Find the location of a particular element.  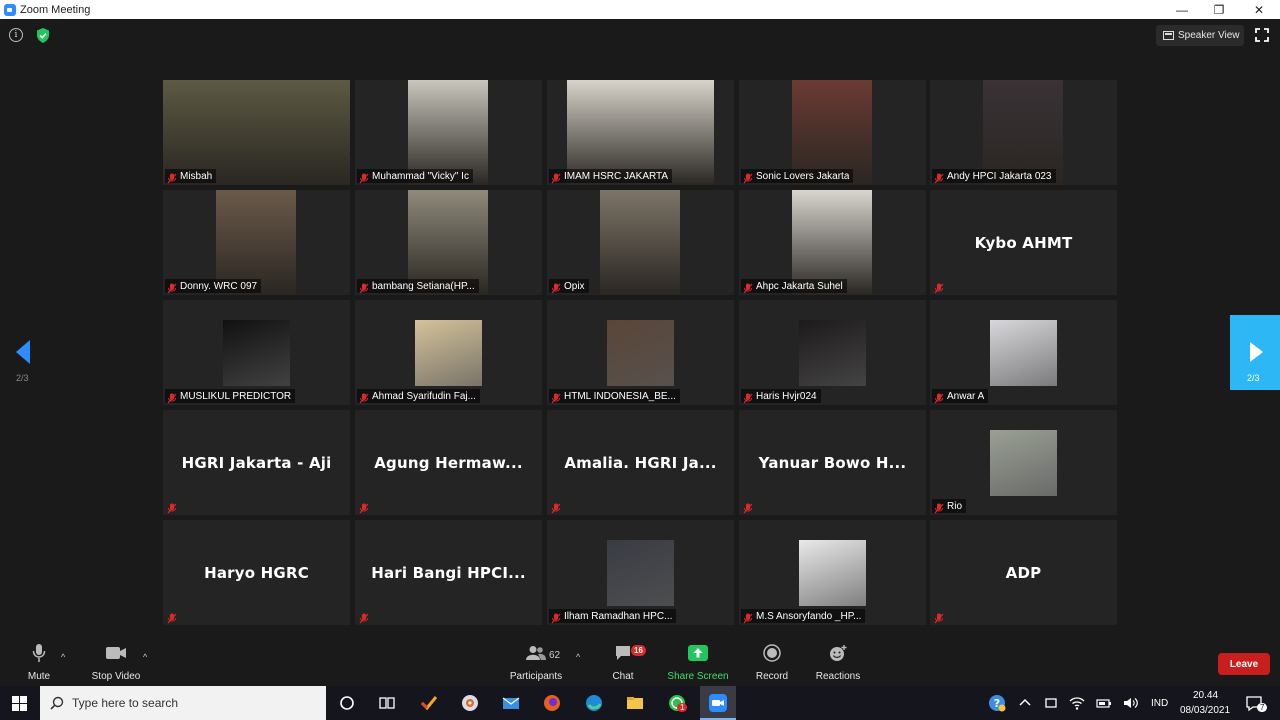

participant-tile: IMAM HSRC JAKARTA is located at coordinates (640, 132).